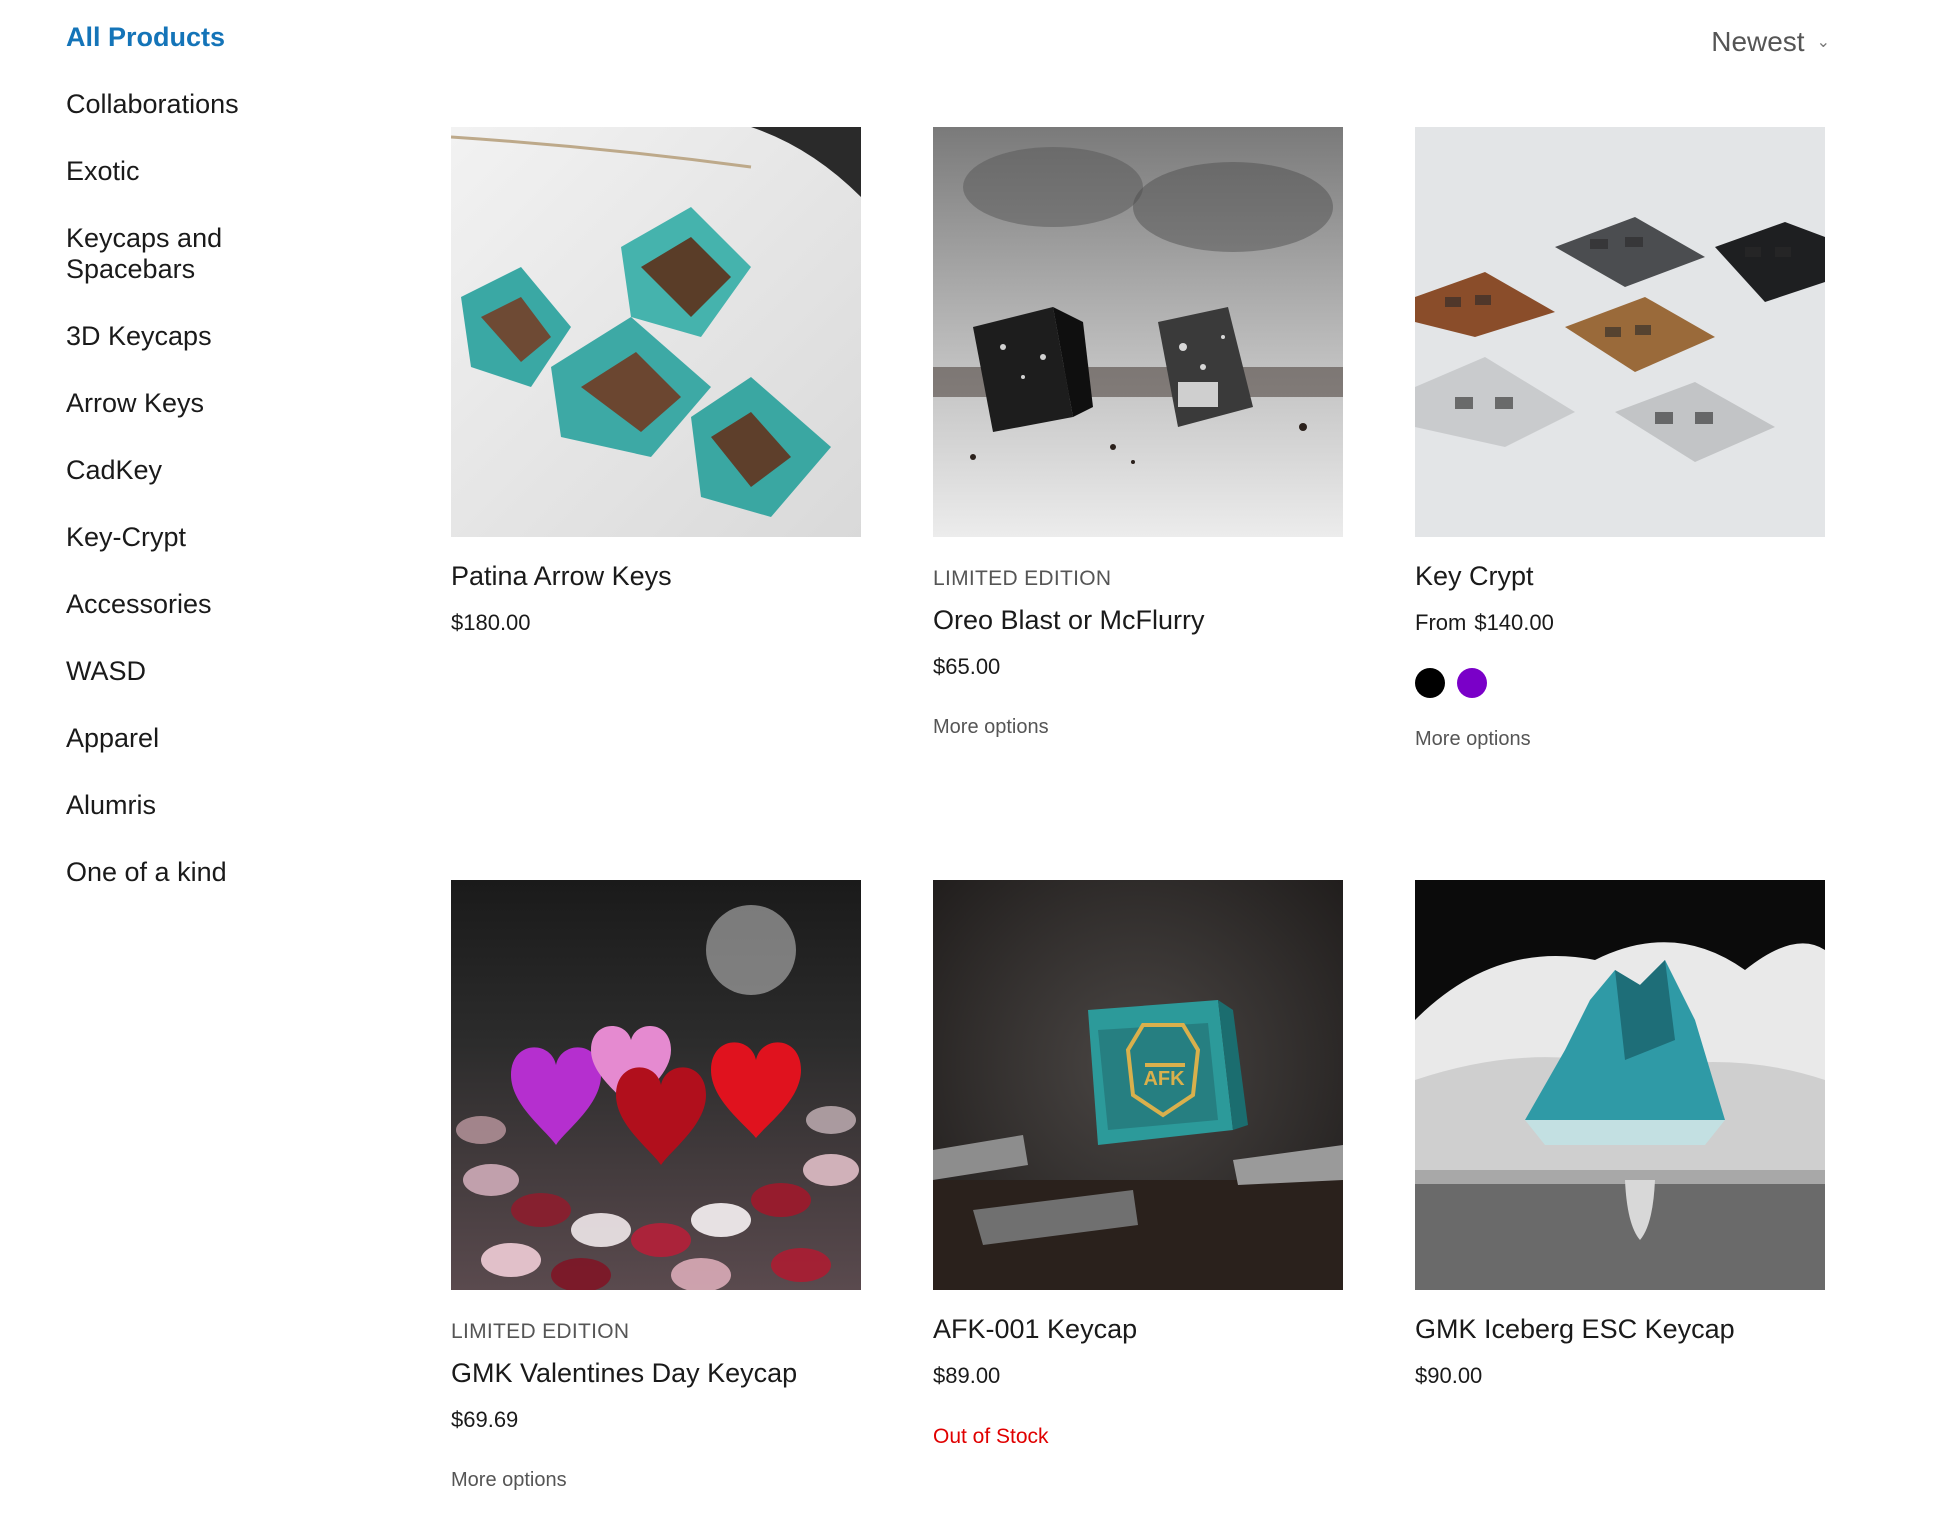 The width and height of the screenshot is (1958, 1537). What do you see at coordinates (485, 1419) in the screenshot?
I see `product-price: $69.69` at bounding box center [485, 1419].